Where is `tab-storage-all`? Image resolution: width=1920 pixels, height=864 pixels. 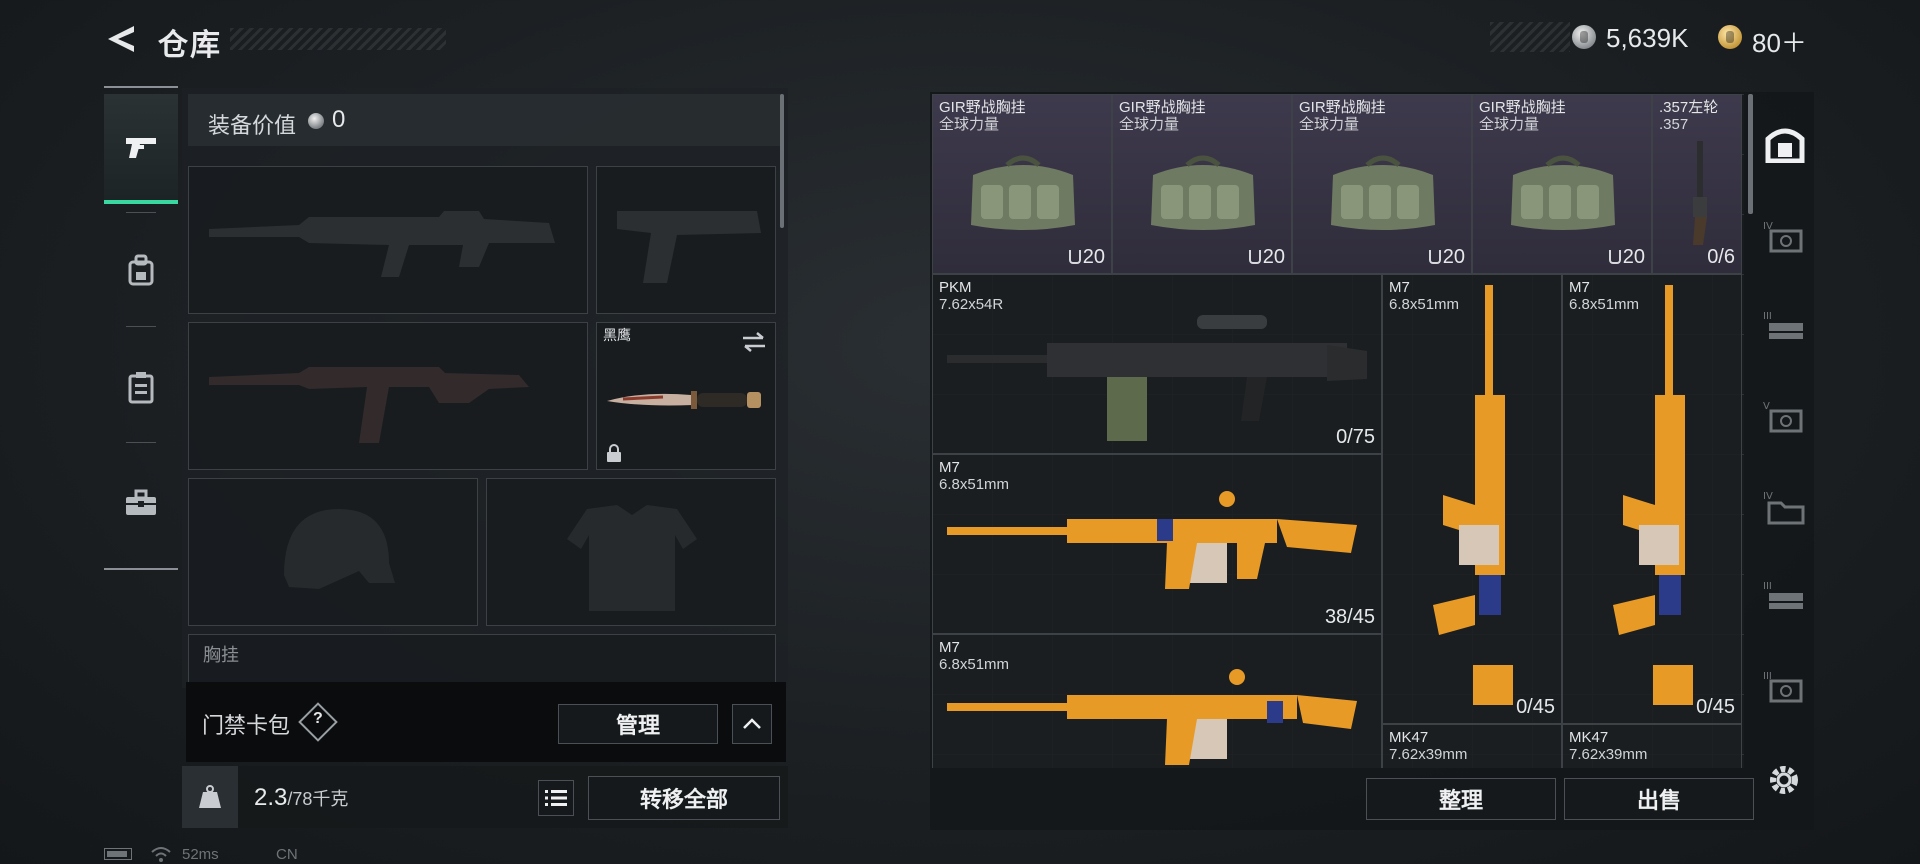
tab-storage-all is located at coordinates (1785, 143).